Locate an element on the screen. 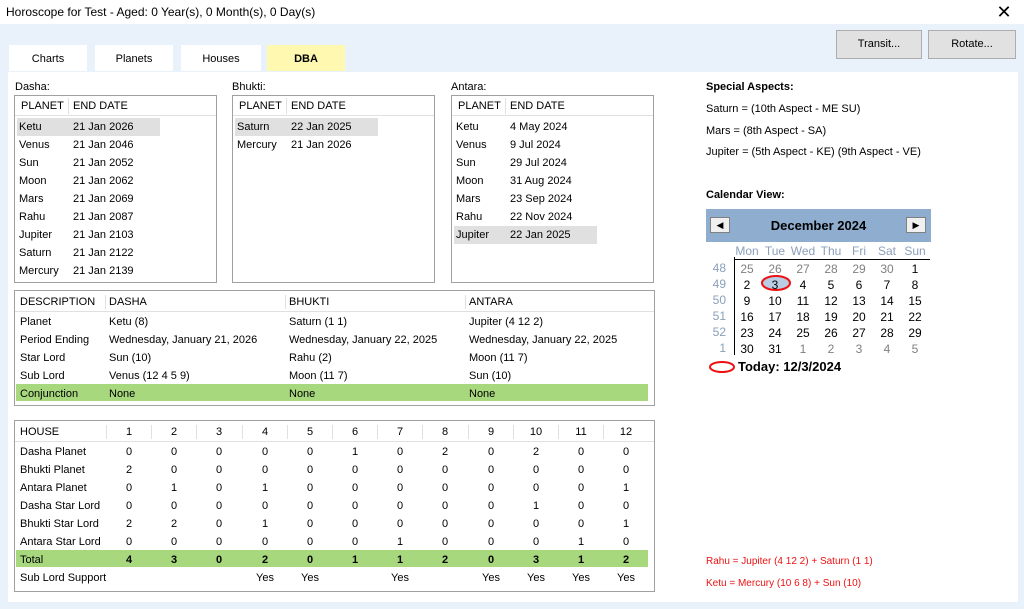  calendar-day: 23 is located at coordinates (747, 333).